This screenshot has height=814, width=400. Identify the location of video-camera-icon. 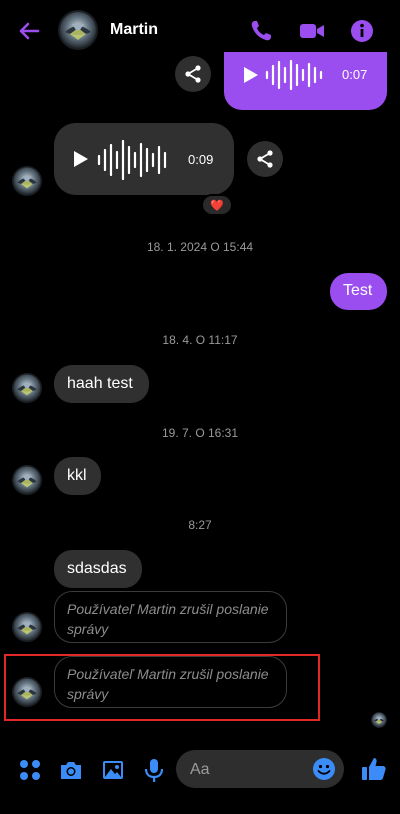
(312, 31).